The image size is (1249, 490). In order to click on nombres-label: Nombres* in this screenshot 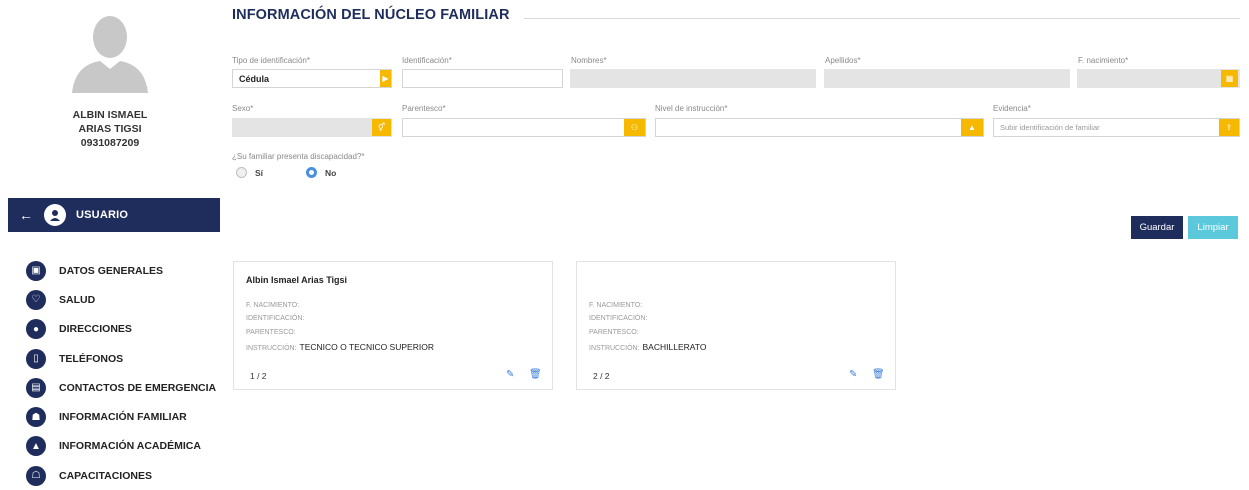, I will do `click(589, 60)`.